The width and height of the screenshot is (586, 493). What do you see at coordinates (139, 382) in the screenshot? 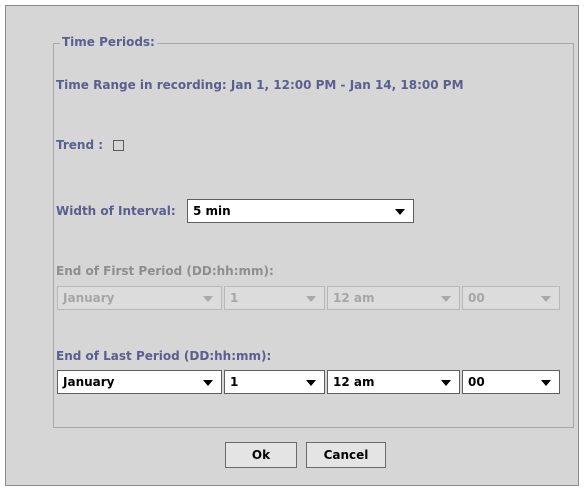
I see `last-period-month-dropdown: January` at bounding box center [139, 382].